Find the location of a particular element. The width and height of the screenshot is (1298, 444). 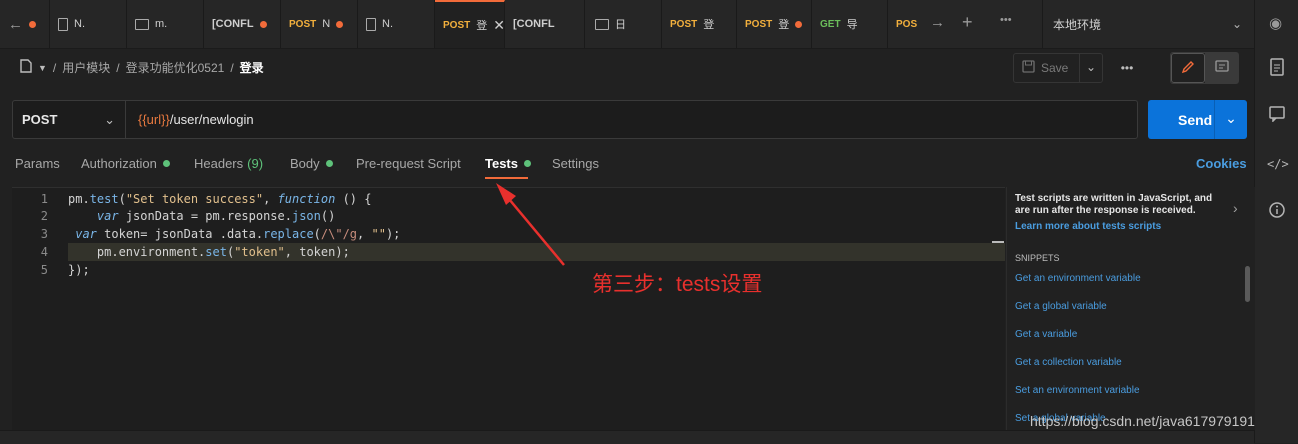

snippet-link: Get an environment variable is located at coordinates (1078, 278).